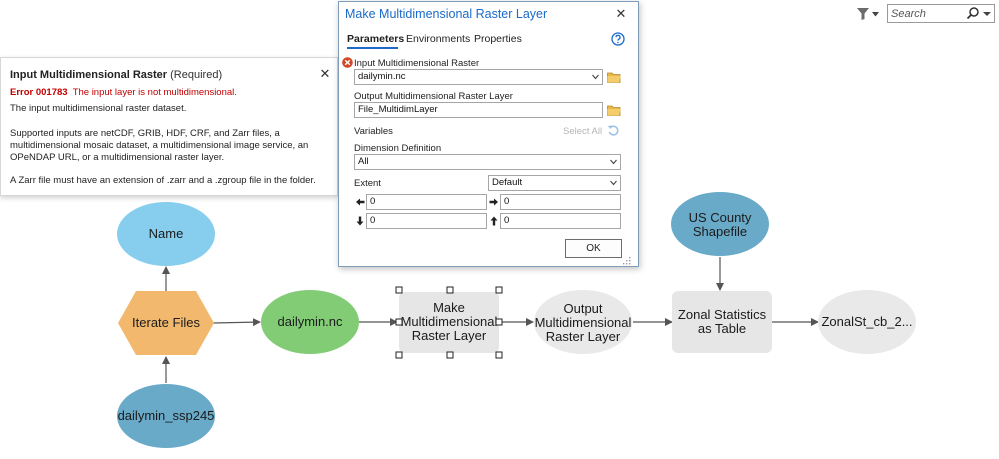 The width and height of the screenshot is (999, 459). I want to click on search-input, so click(926, 13).